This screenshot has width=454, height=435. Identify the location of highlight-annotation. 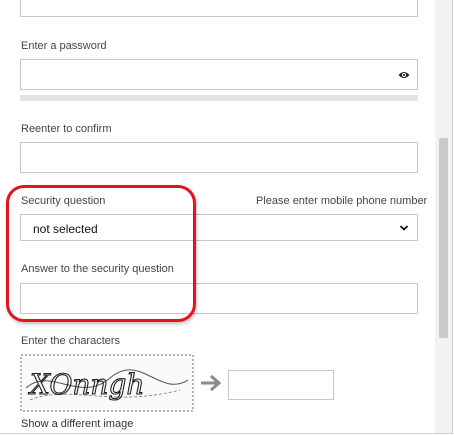
(101, 253).